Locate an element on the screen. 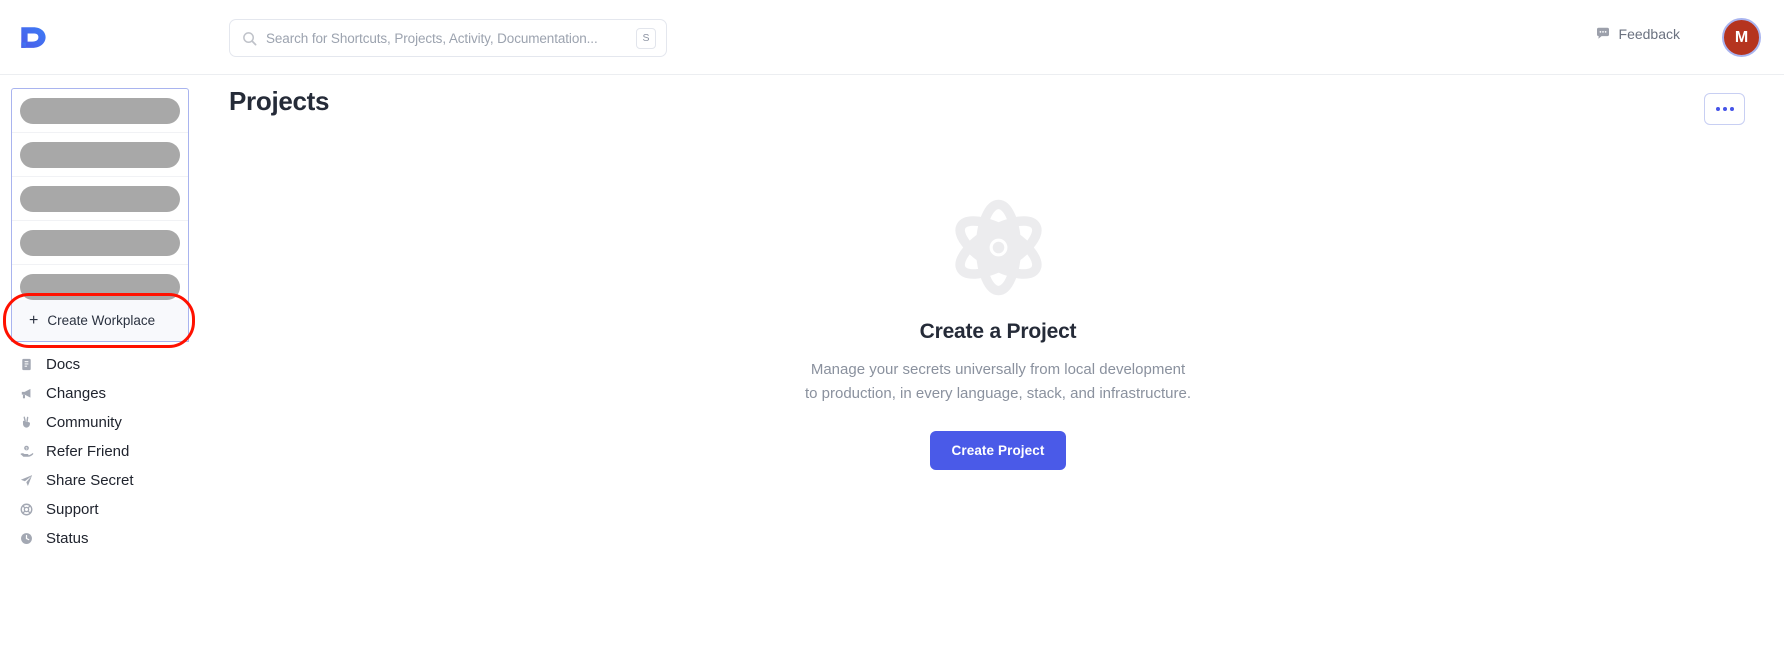  atom-icon is located at coordinates (998, 247).